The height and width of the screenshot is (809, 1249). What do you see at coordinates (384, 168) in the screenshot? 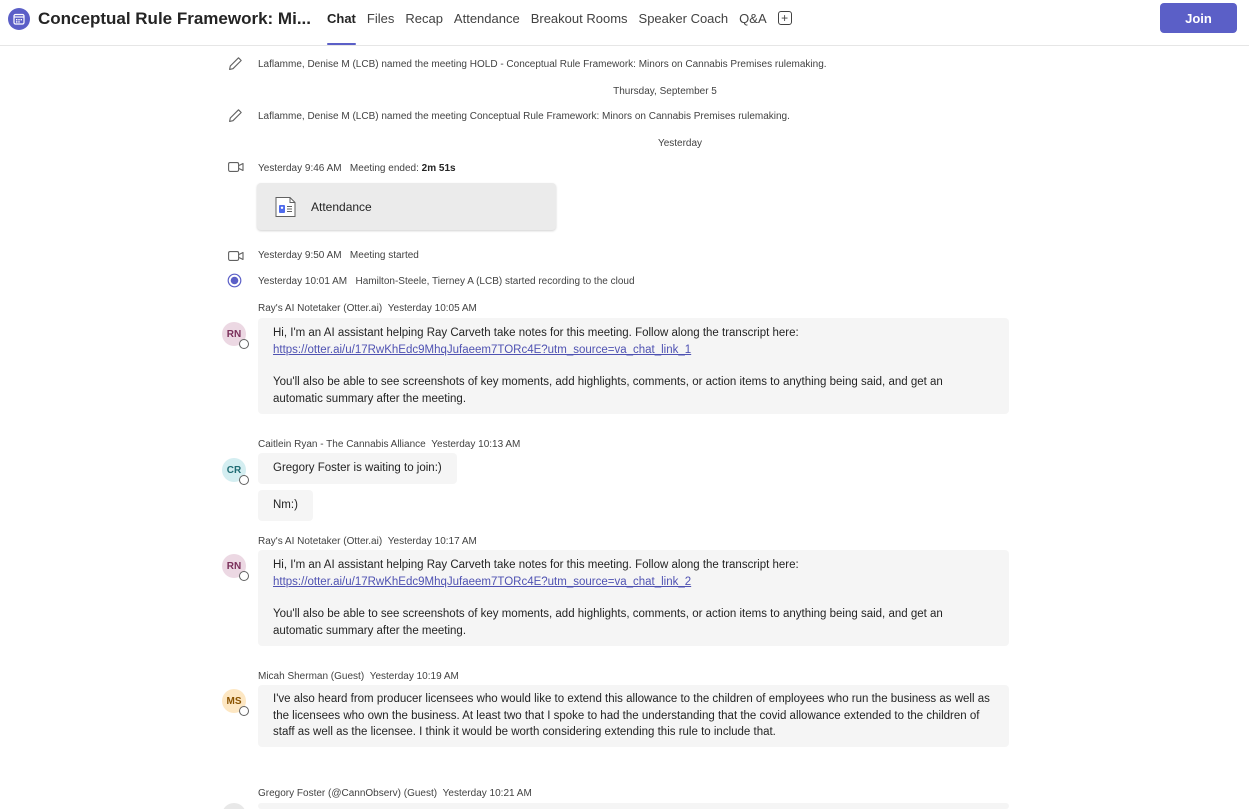
I see `event-label: Meeting ended:` at bounding box center [384, 168].